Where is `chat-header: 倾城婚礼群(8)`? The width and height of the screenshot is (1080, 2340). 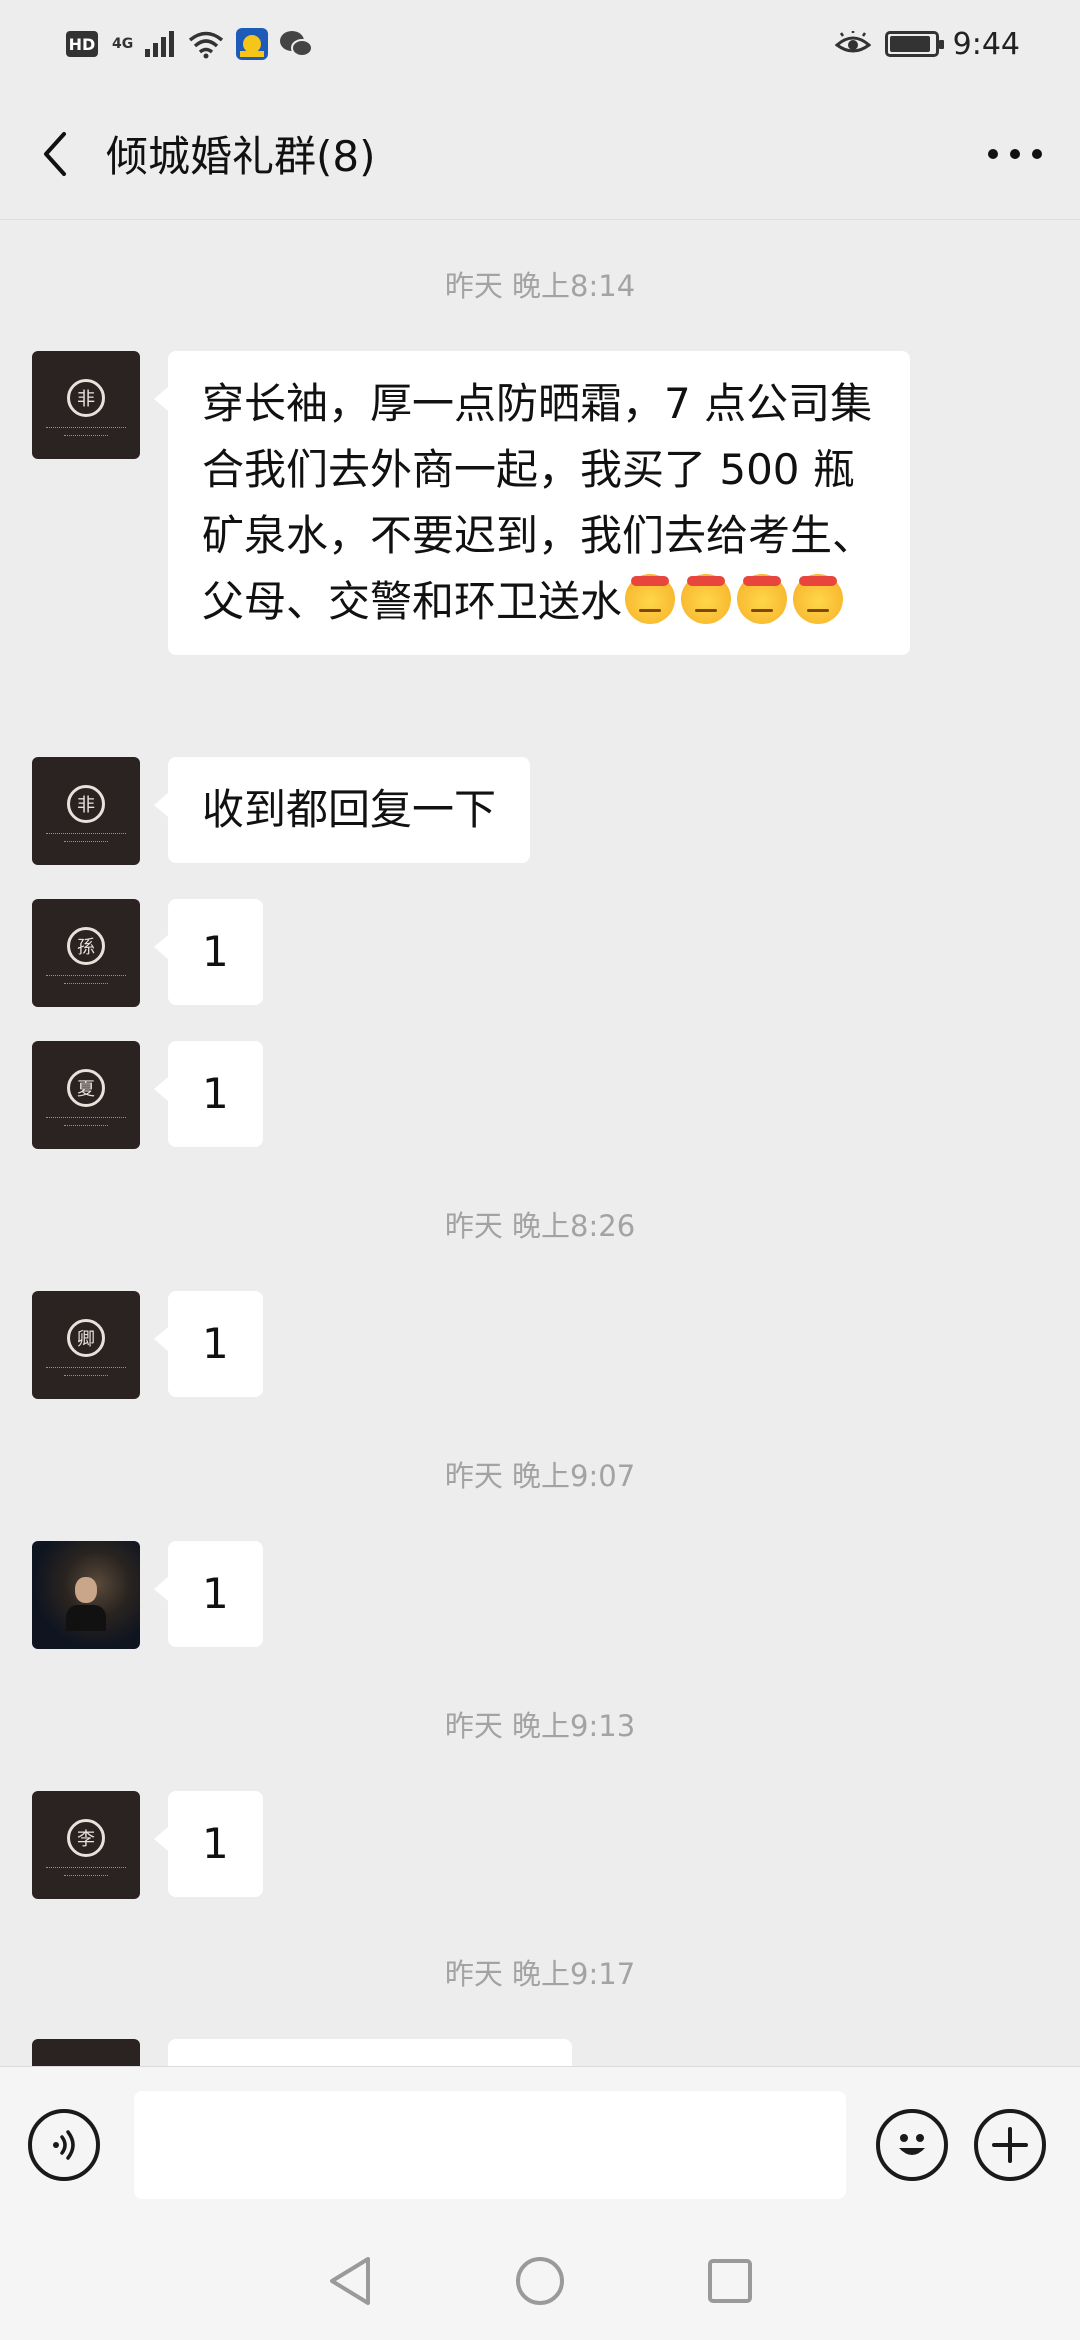 chat-header: 倾城婚礼群(8) is located at coordinates (540, 154).